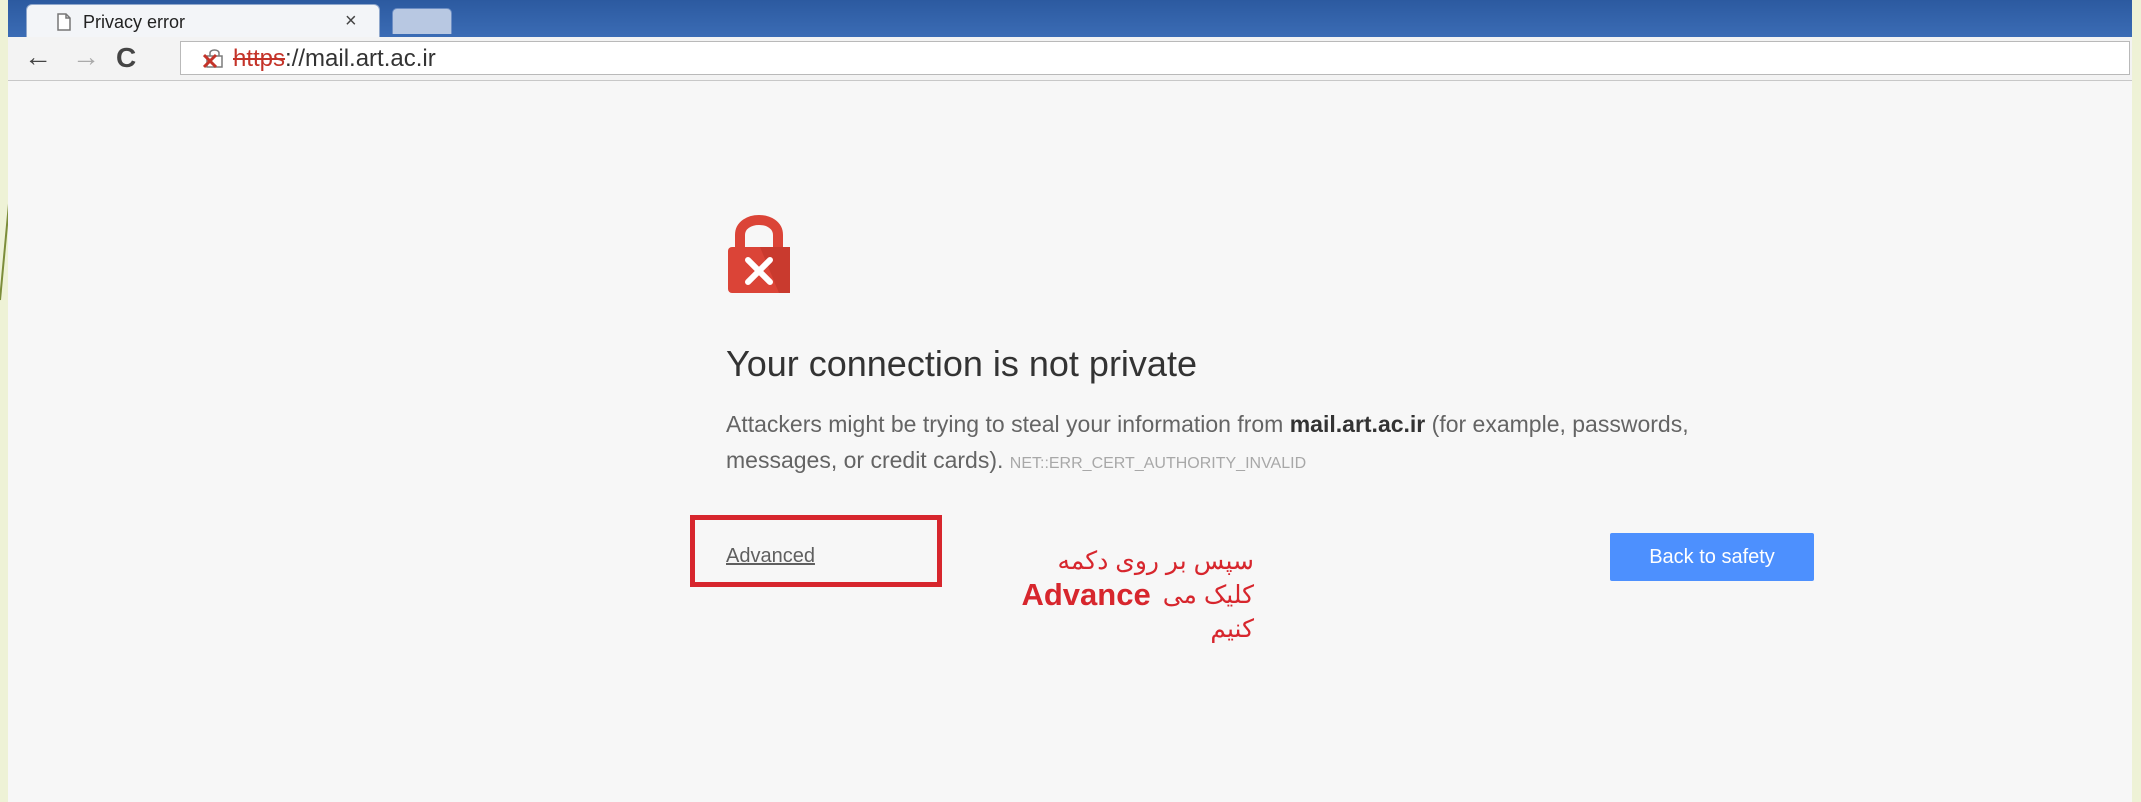 The image size is (2141, 802). I want to click on broken-lock-icon, so click(213, 59).